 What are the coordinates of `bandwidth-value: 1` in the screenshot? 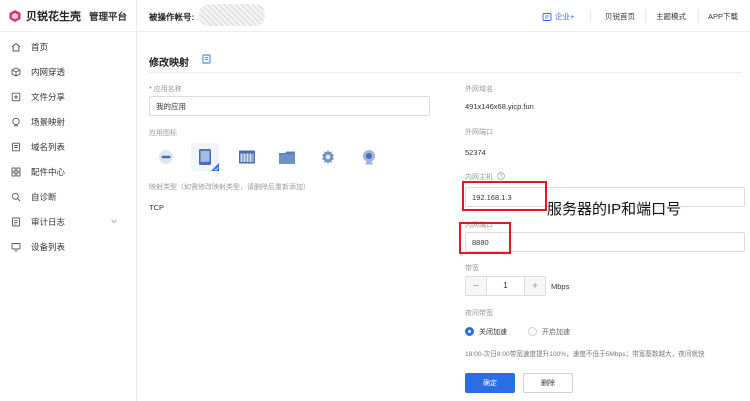 It's located at (505, 286).